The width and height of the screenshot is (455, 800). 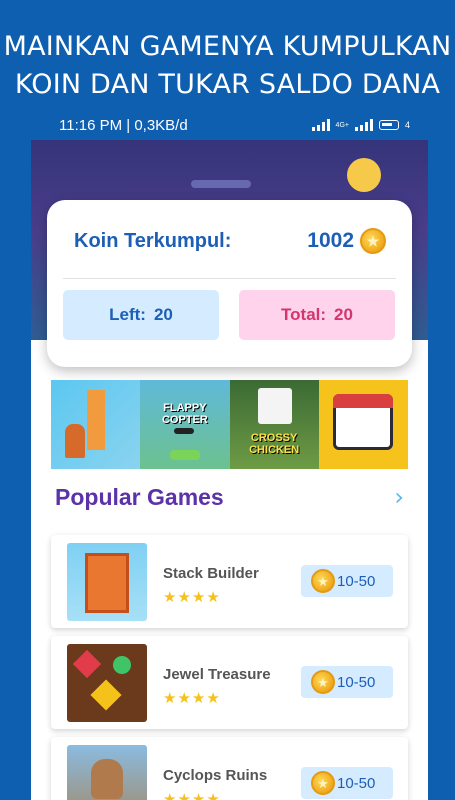 I want to click on featured-games-strip: FLAPPY COPTER CROSSY CHICKEN, so click(x=229, y=424).